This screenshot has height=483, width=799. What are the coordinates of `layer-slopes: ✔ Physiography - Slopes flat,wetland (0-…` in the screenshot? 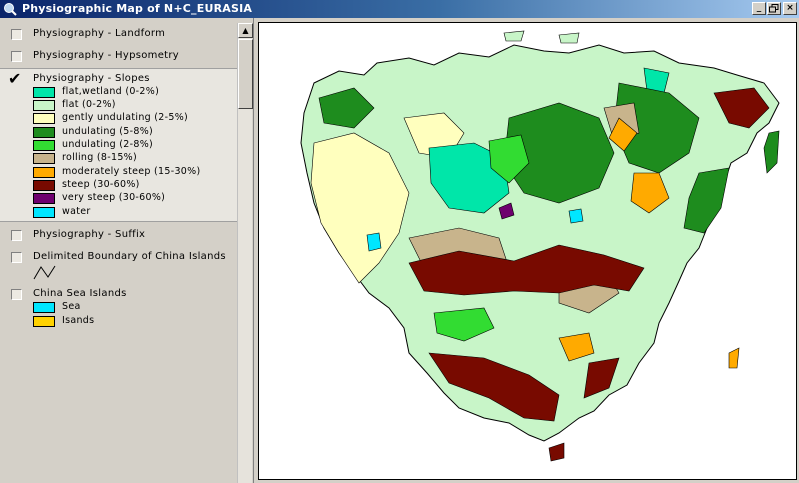 It's located at (118, 145).